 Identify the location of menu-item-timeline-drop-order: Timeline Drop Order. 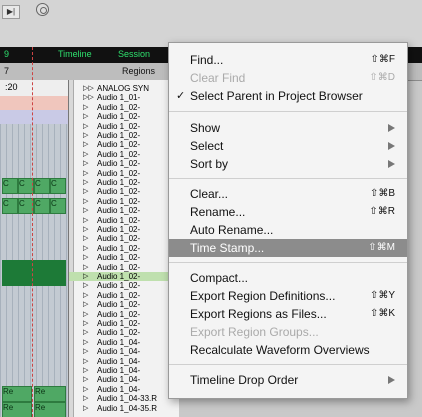
(288, 380).